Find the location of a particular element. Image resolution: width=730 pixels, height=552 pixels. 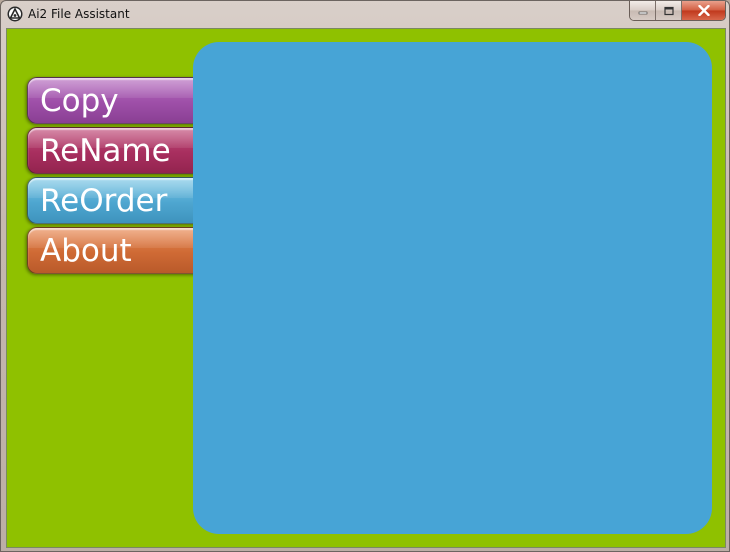

copy-button: Copy is located at coordinates (114, 100).